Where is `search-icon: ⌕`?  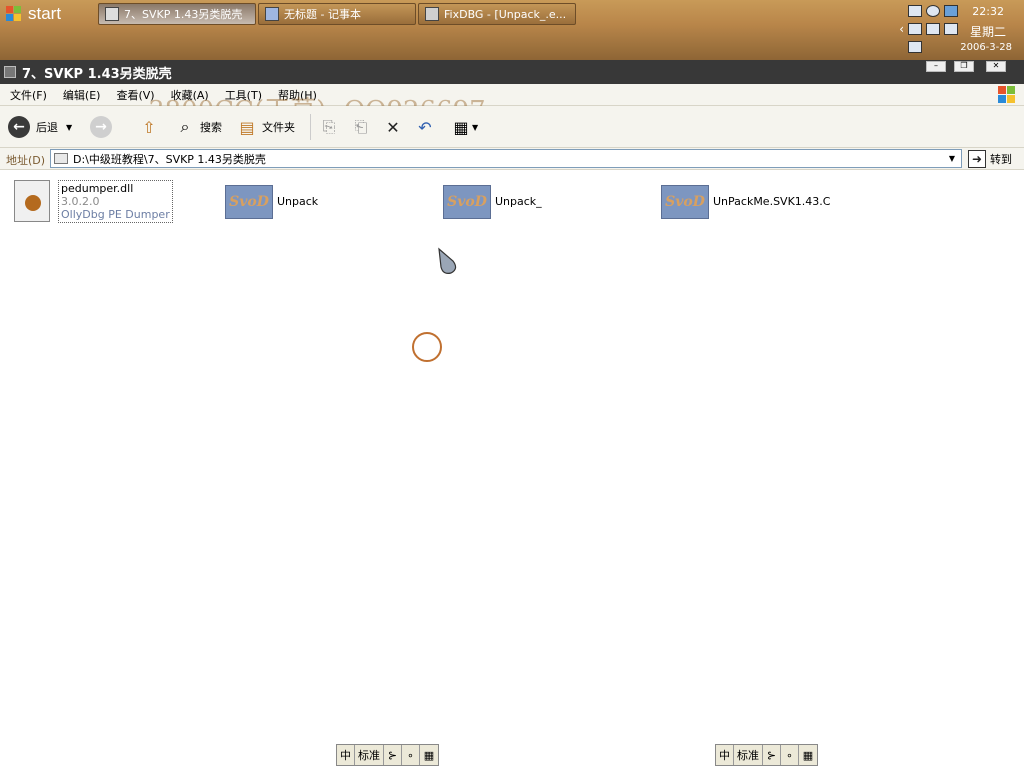
search-icon: ⌕ is located at coordinates (185, 126).